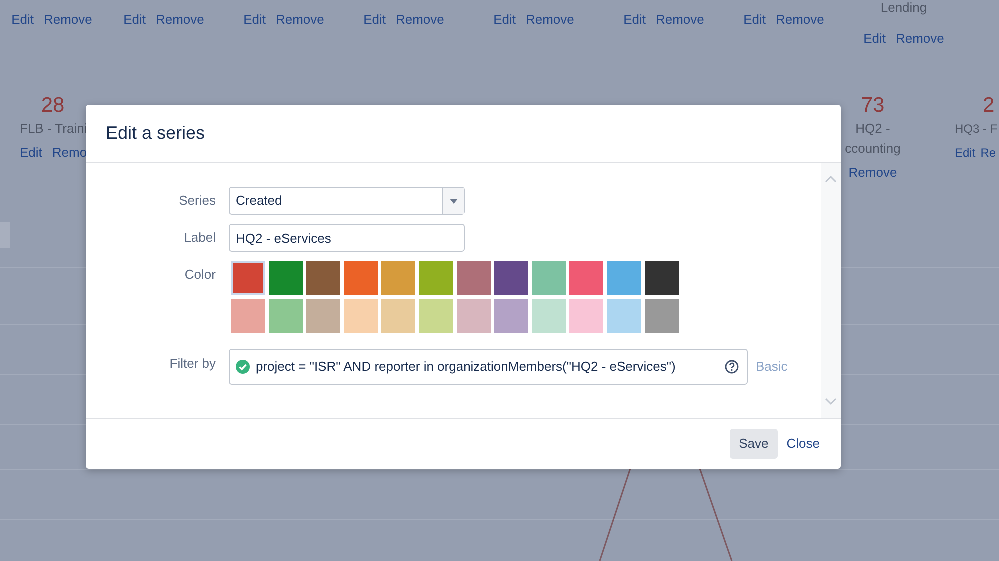 This screenshot has height=561, width=999. Describe the element at coordinates (197, 201) in the screenshot. I see `field-label: Series` at that location.